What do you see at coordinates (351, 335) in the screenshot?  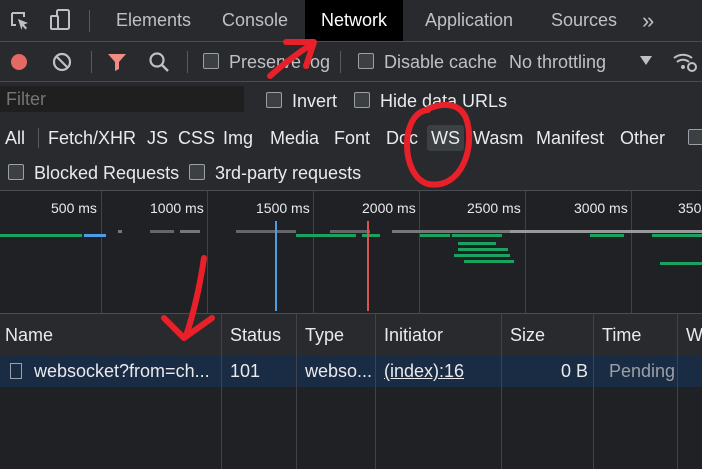 I see `requests-table-header` at bounding box center [351, 335].